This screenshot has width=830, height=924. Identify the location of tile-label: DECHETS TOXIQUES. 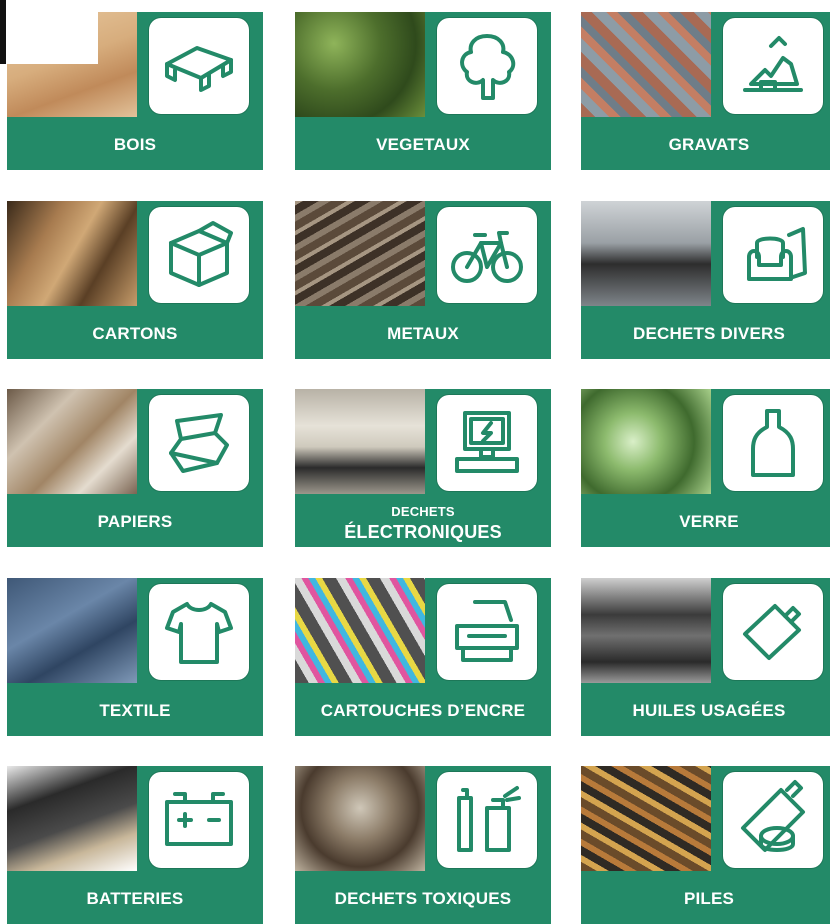
(423, 898).